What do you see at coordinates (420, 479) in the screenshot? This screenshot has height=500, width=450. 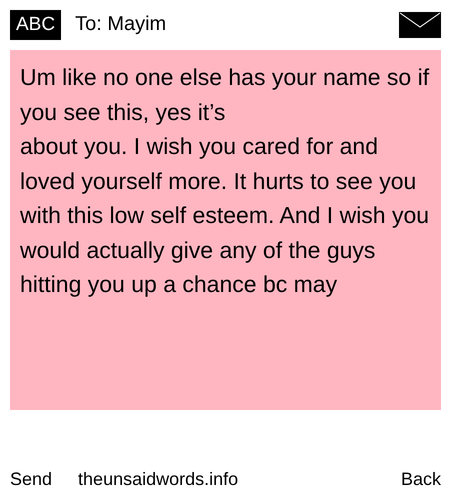 I see `back-softkey: Back` at bounding box center [420, 479].